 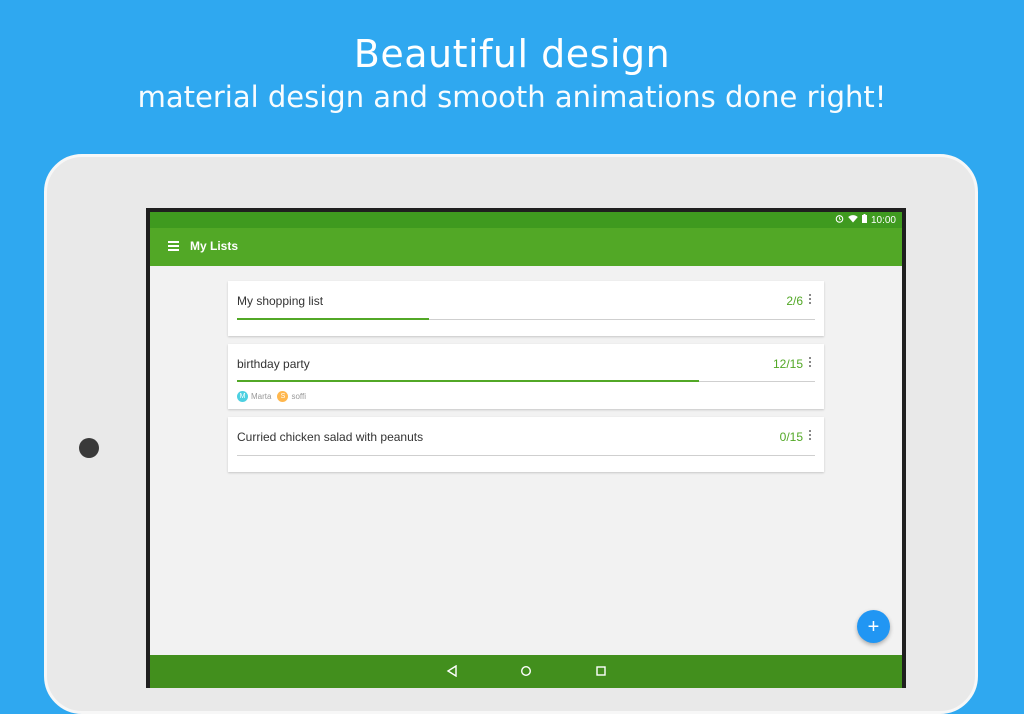 I want to click on list-title: birthday party, so click(x=273, y=364).